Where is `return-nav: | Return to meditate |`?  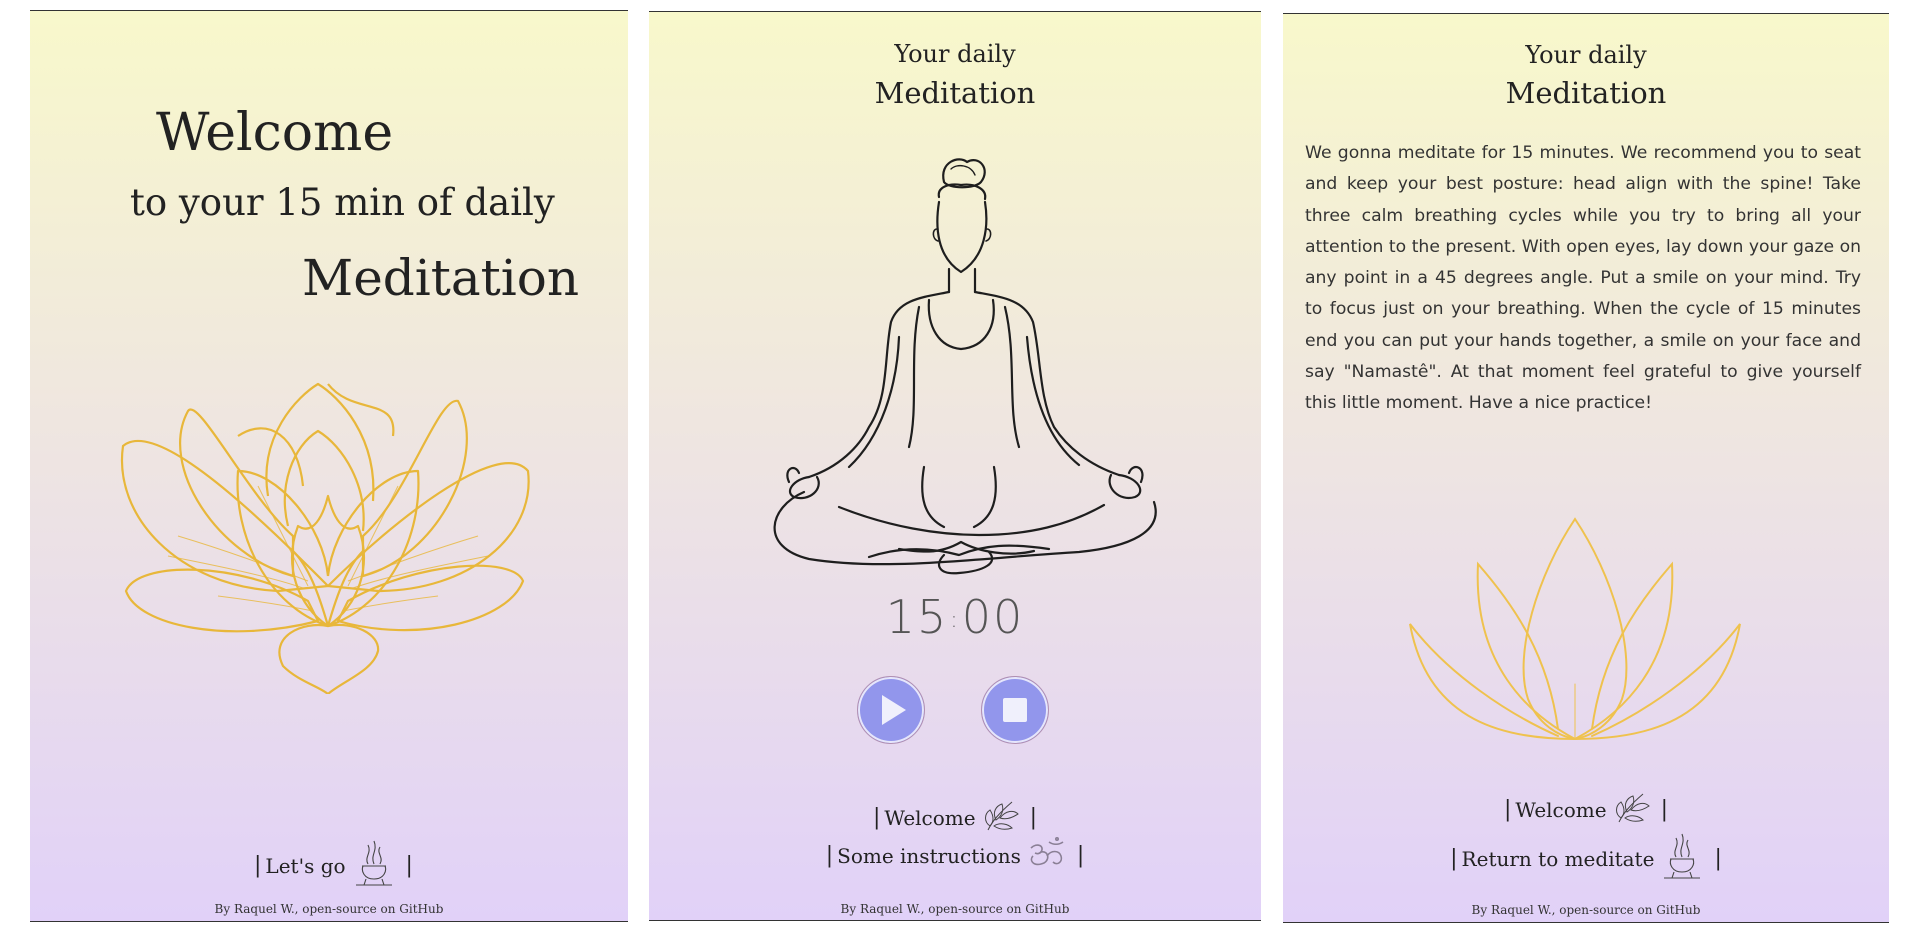 return-nav: | Return to meditate | is located at coordinates (1586, 858).